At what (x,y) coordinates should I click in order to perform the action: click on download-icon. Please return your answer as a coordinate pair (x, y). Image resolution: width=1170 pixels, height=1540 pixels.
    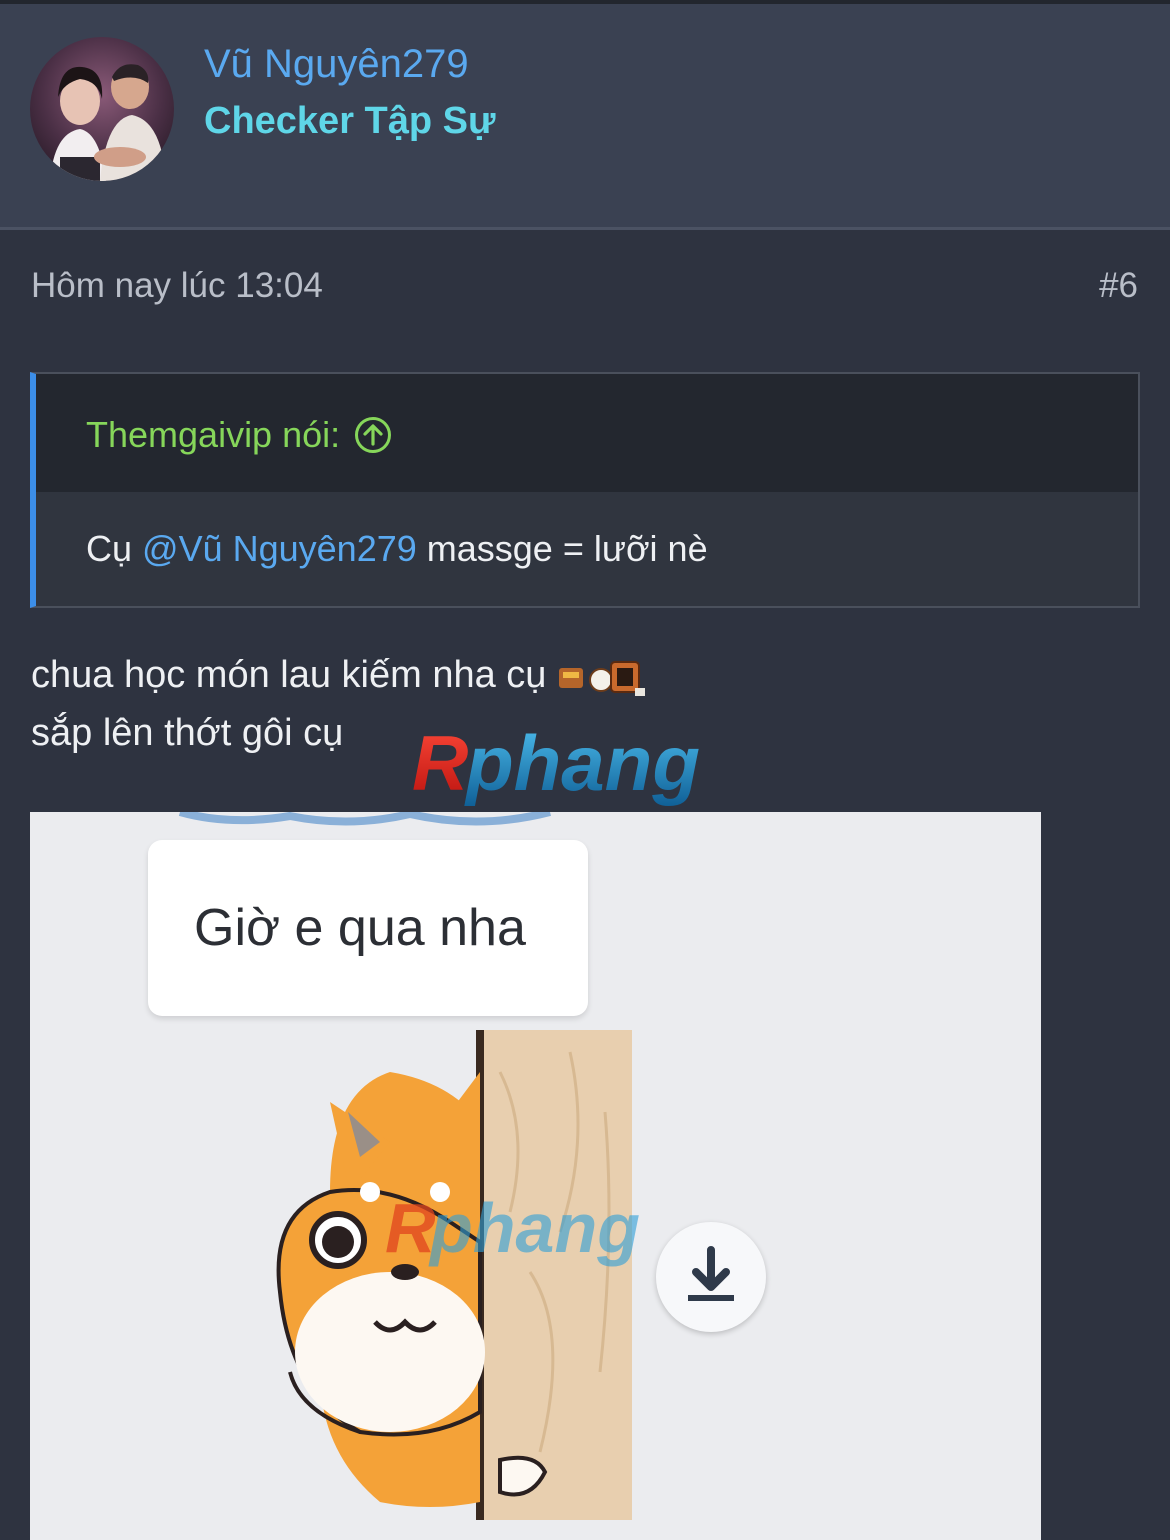
    Looking at the image, I should click on (711, 1273).